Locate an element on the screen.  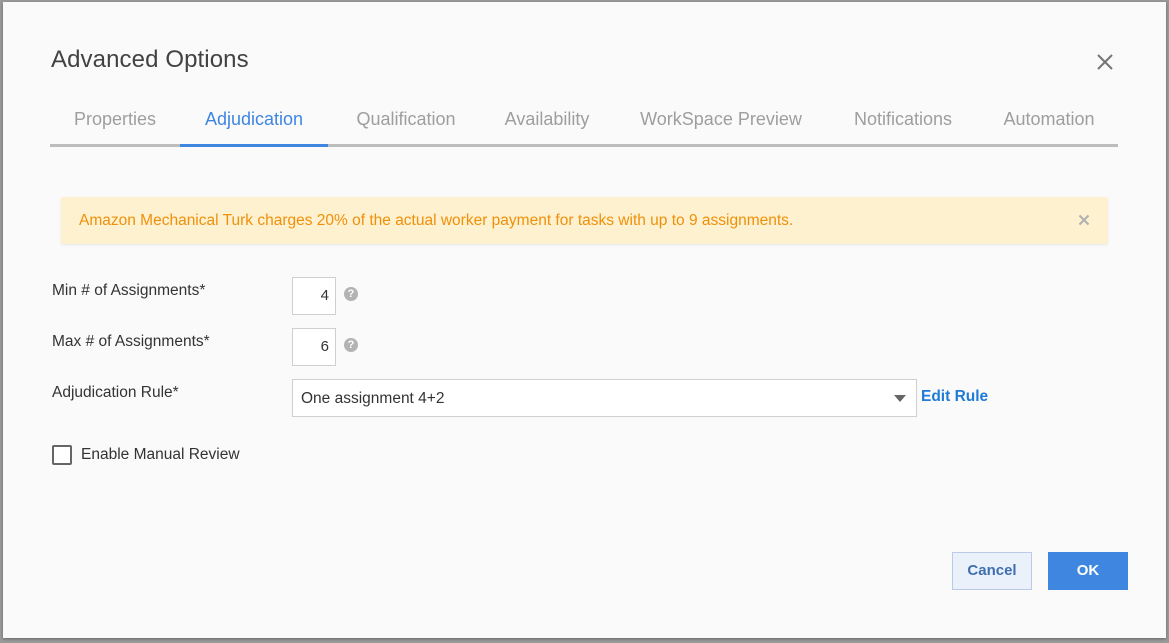
max-assignments-input: 6 is located at coordinates (314, 347).